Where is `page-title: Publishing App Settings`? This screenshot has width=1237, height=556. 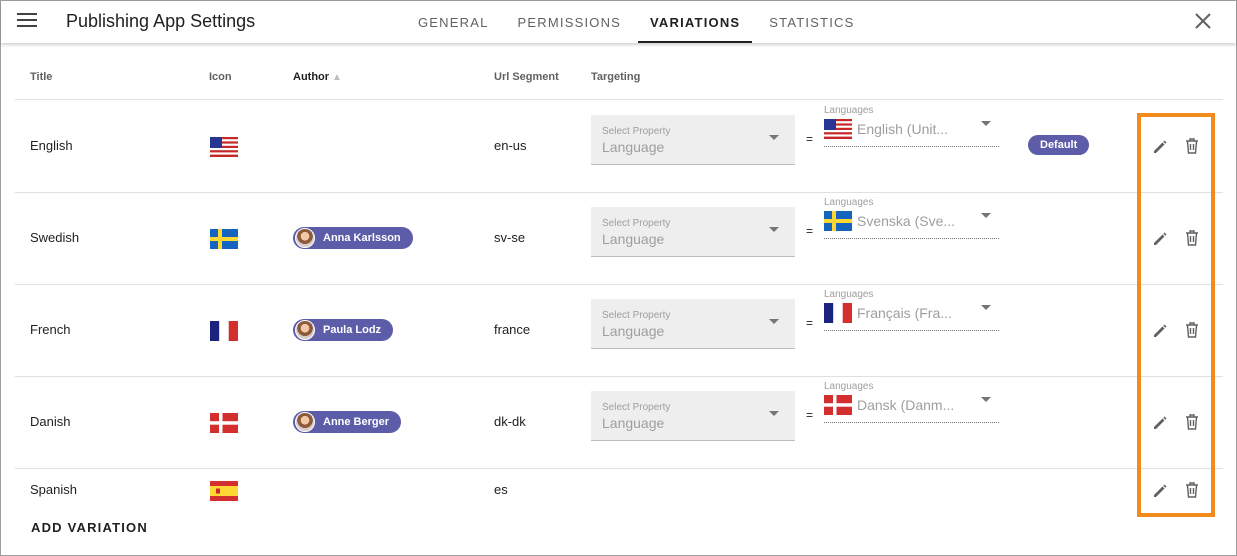 page-title: Publishing App Settings is located at coordinates (161, 21).